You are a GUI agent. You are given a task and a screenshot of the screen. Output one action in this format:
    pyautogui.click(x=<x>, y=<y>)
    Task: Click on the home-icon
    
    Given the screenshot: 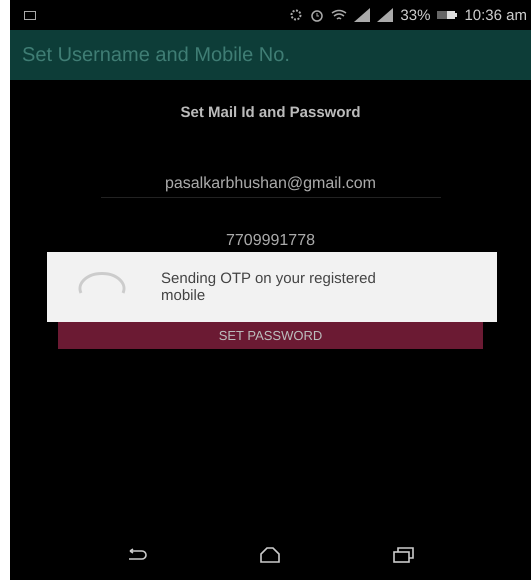 What is the action you would take?
    pyautogui.click(x=270, y=555)
    